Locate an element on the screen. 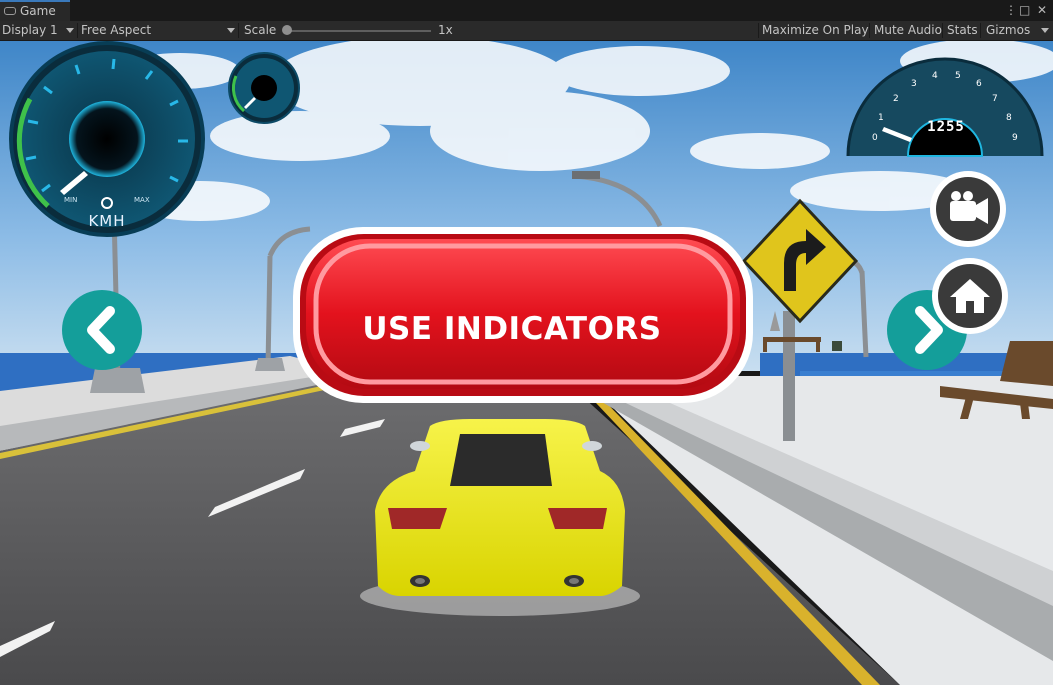 This screenshot has width=1053, height=685. more-options-icon: ⋮ is located at coordinates (1011, 10).